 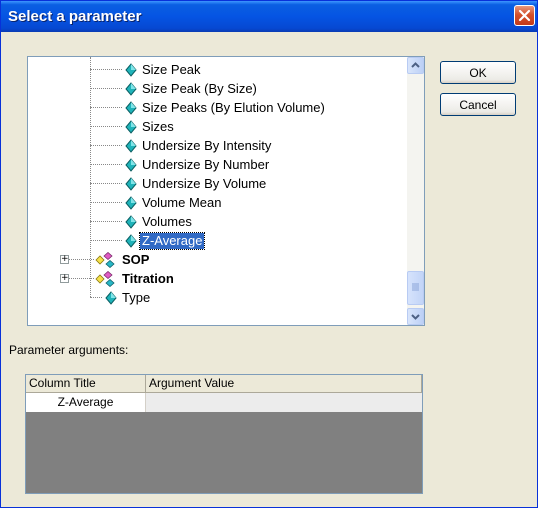 I want to click on column-header-argument: Argument Value, so click(x=284, y=384).